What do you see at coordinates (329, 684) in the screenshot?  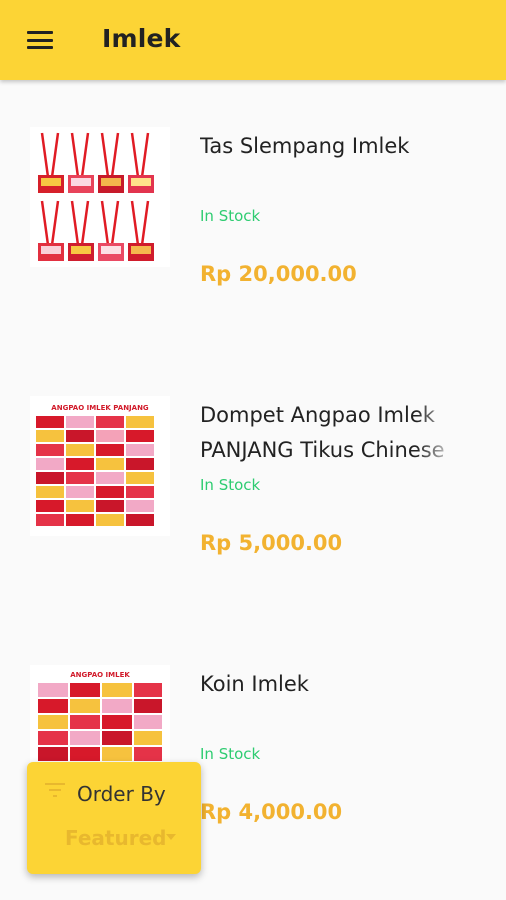 I see `product-name: Koin Imlek` at bounding box center [329, 684].